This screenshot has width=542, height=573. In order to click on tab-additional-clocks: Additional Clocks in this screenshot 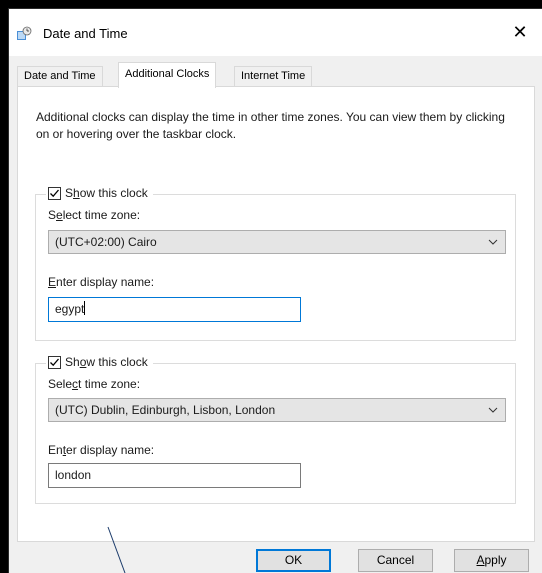, I will do `click(167, 75)`.